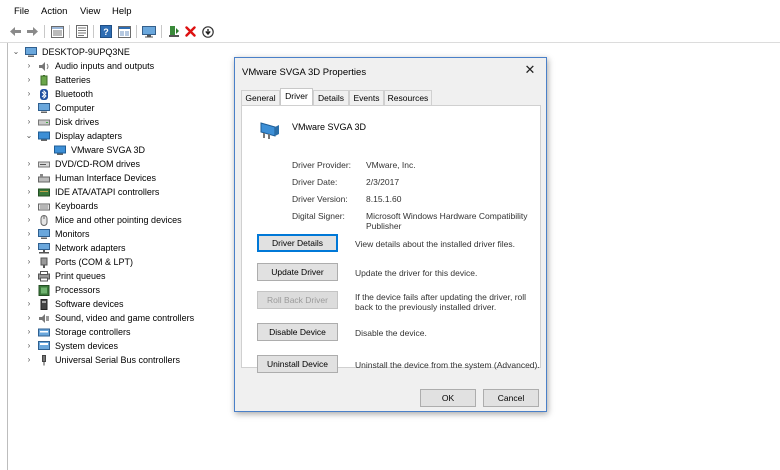 The image size is (780, 470). I want to click on toolbar: ?, so click(390, 32).